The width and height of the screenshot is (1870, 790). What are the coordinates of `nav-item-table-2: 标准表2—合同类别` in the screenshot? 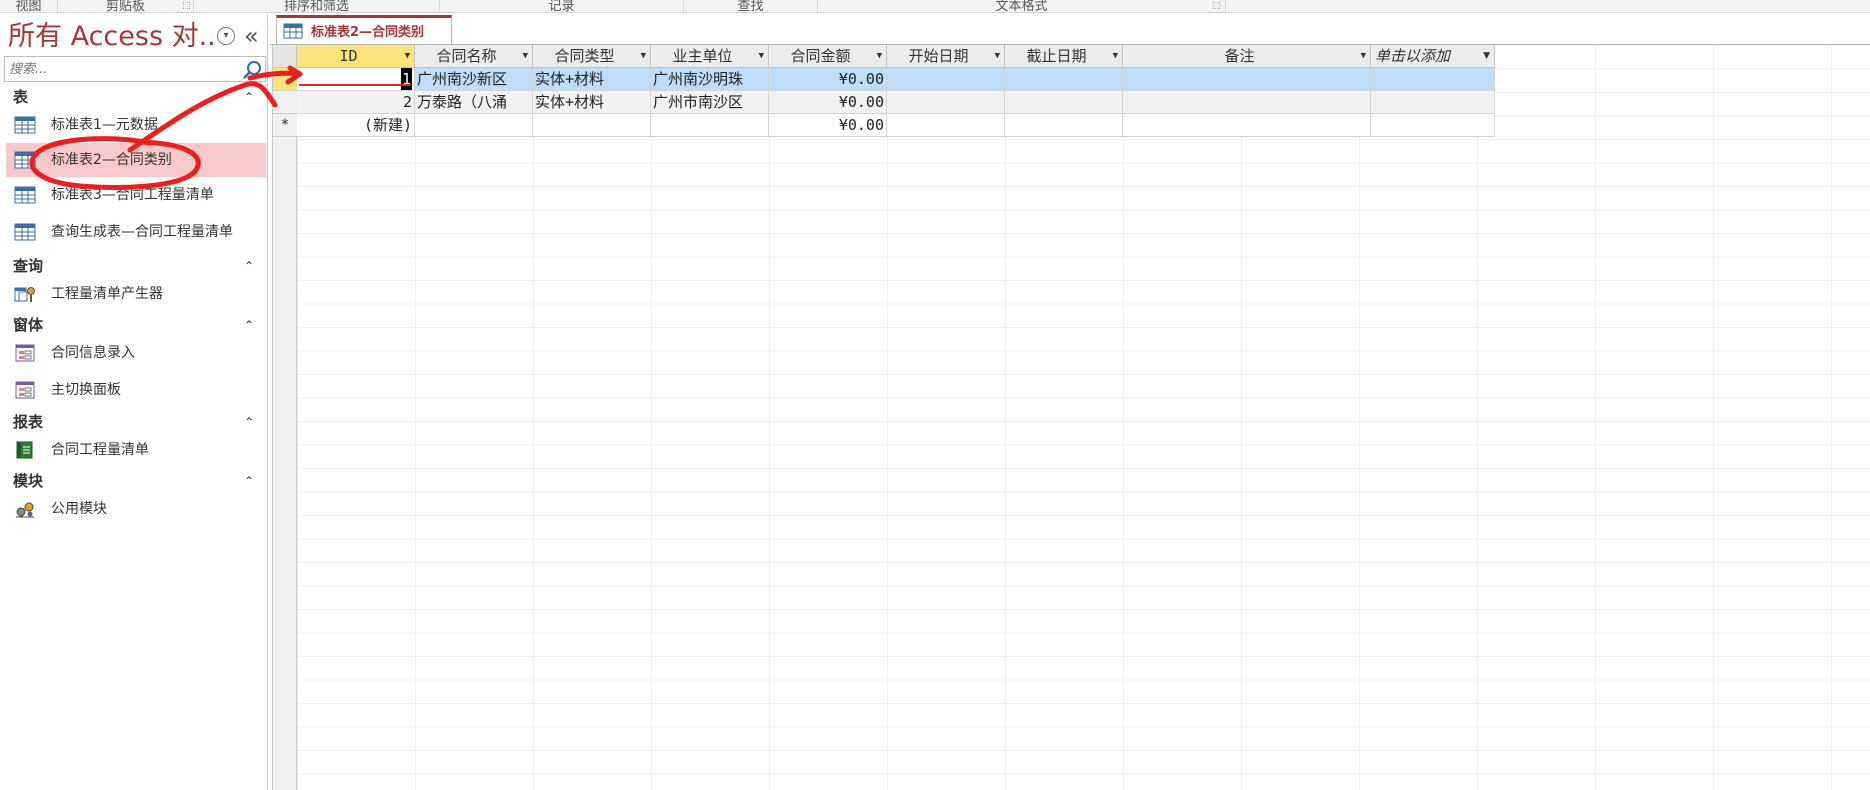 It's located at (136, 160).